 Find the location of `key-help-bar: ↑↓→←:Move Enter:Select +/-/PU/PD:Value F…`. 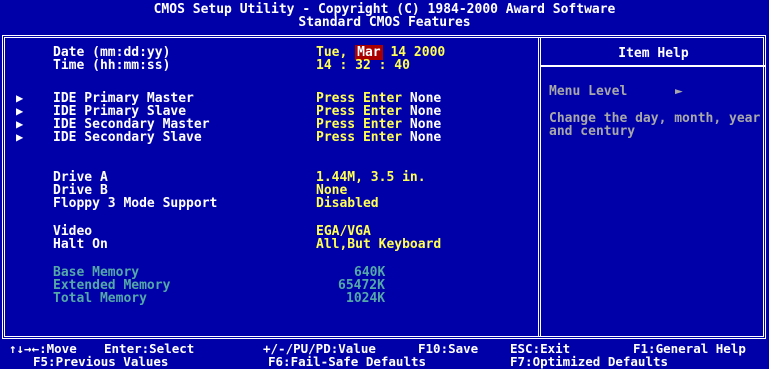

key-help-bar: ↑↓→←:Move Enter:Select +/-/PU/PD:Value F… is located at coordinates (384, 355).